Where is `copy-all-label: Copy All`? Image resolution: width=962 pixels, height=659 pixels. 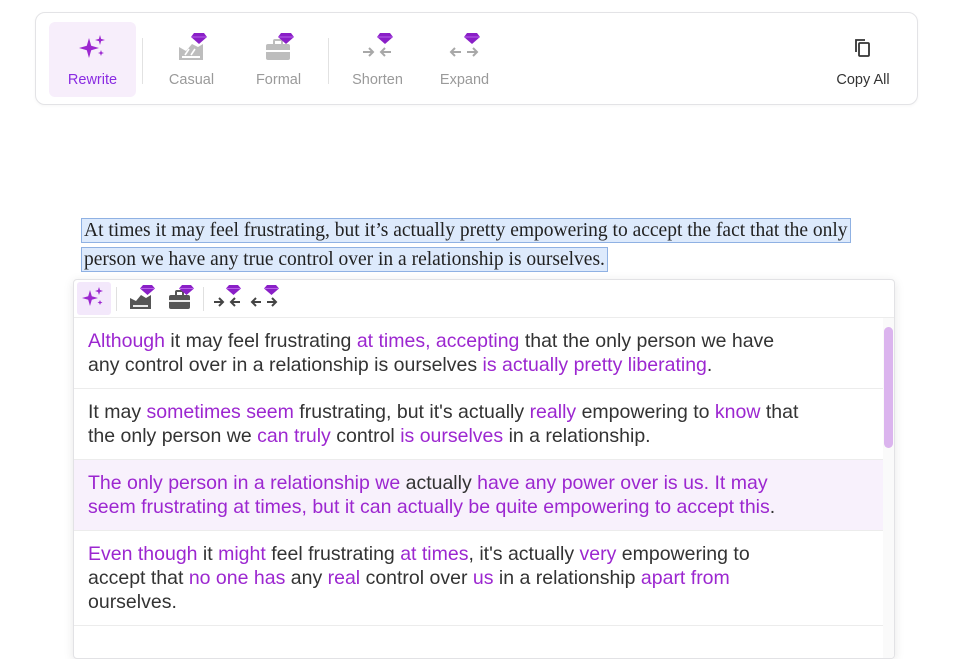 copy-all-label: Copy All is located at coordinates (863, 80).